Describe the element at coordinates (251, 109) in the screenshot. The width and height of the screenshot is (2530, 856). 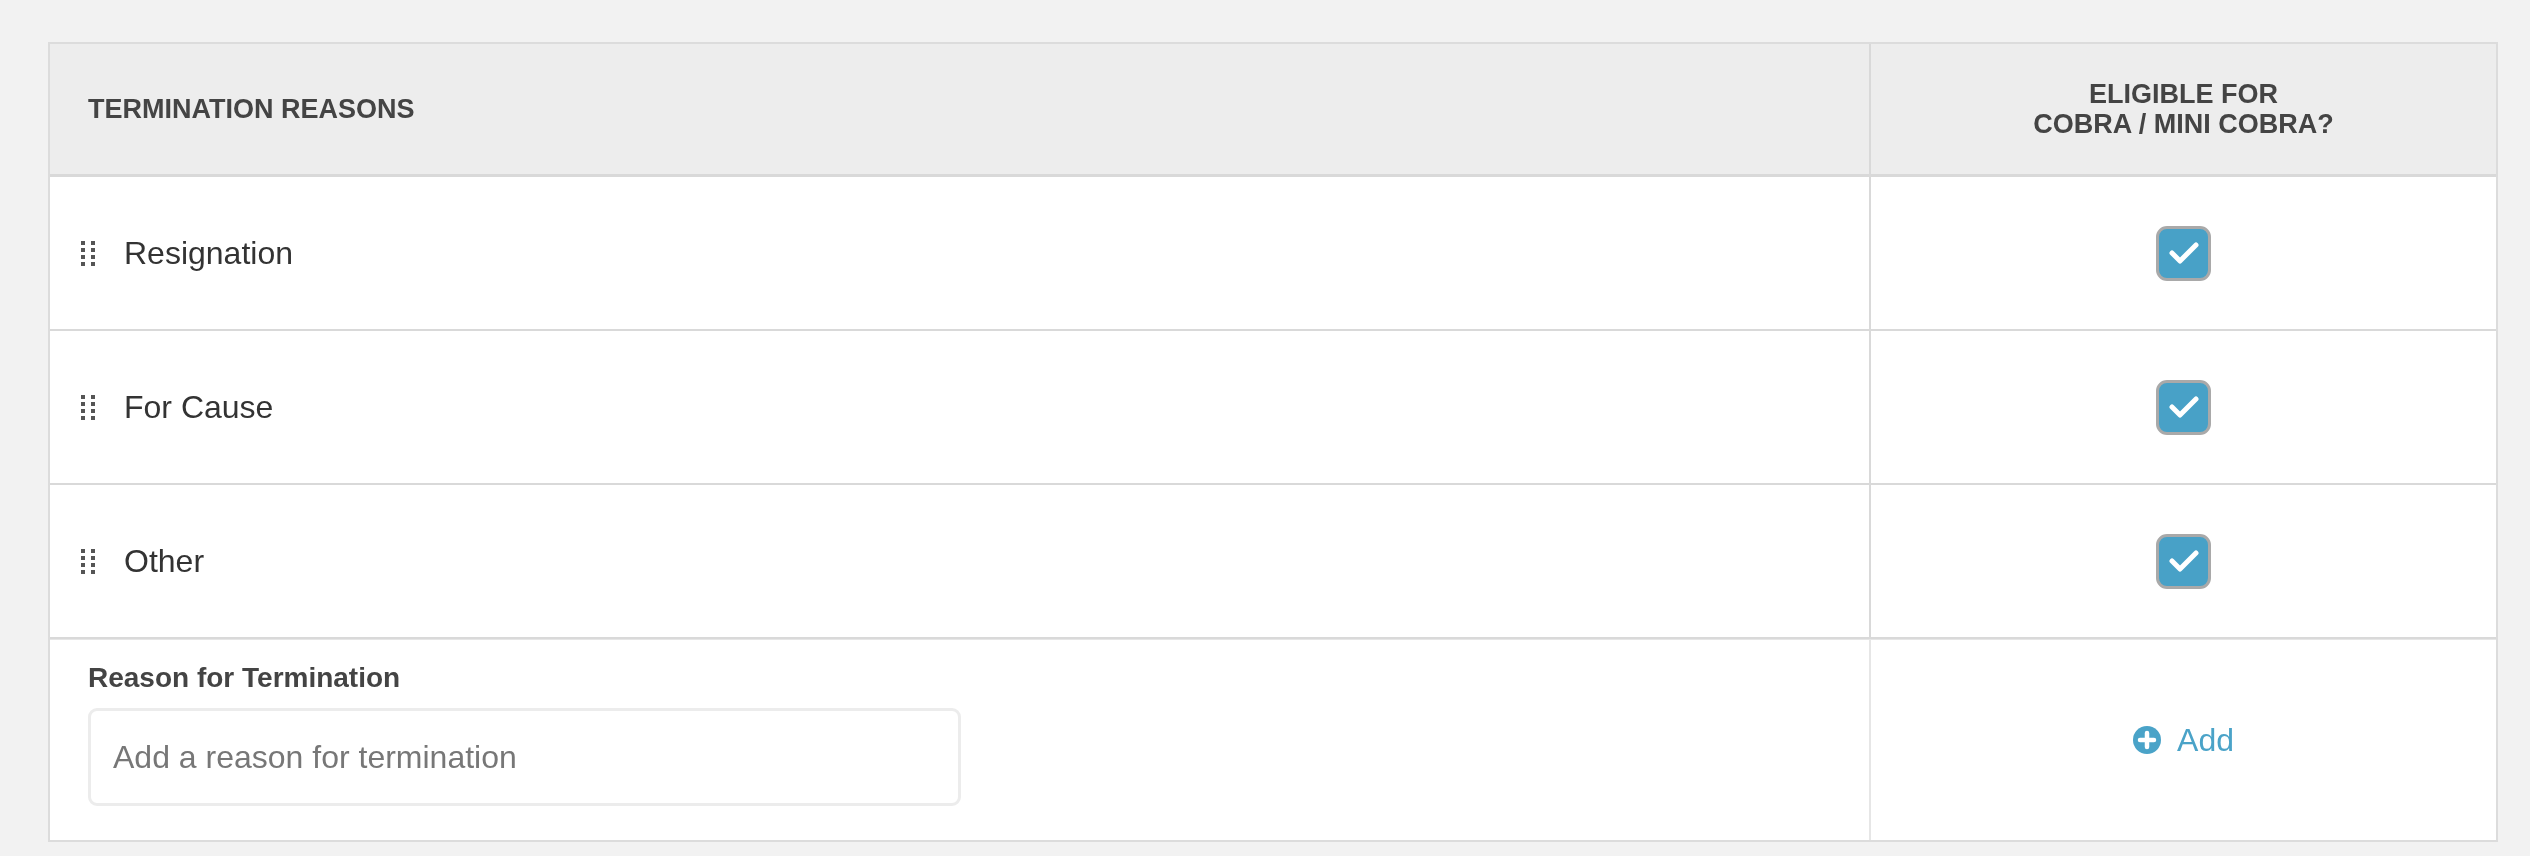
I see `column-header: TERMINATION REASONS` at that location.